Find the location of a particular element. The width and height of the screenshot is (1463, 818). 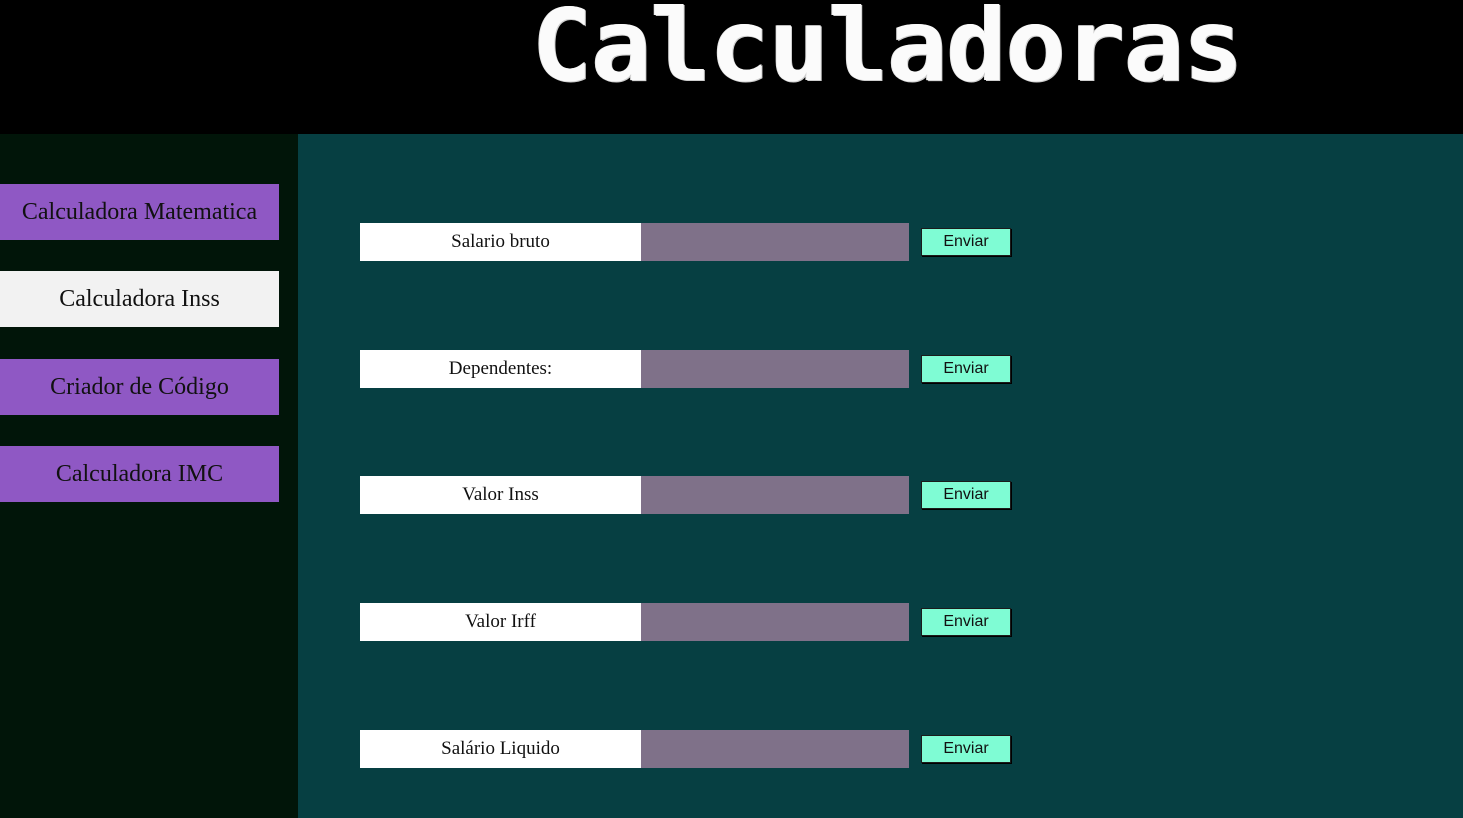

sidebar-item-calculadora-imc: Calculadora IMC is located at coordinates (139, 474).